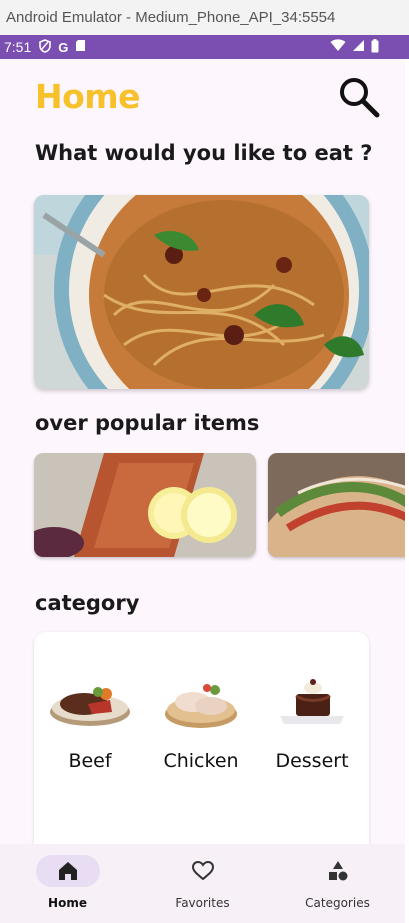  I want to click on home-icon, so click(67, 871).